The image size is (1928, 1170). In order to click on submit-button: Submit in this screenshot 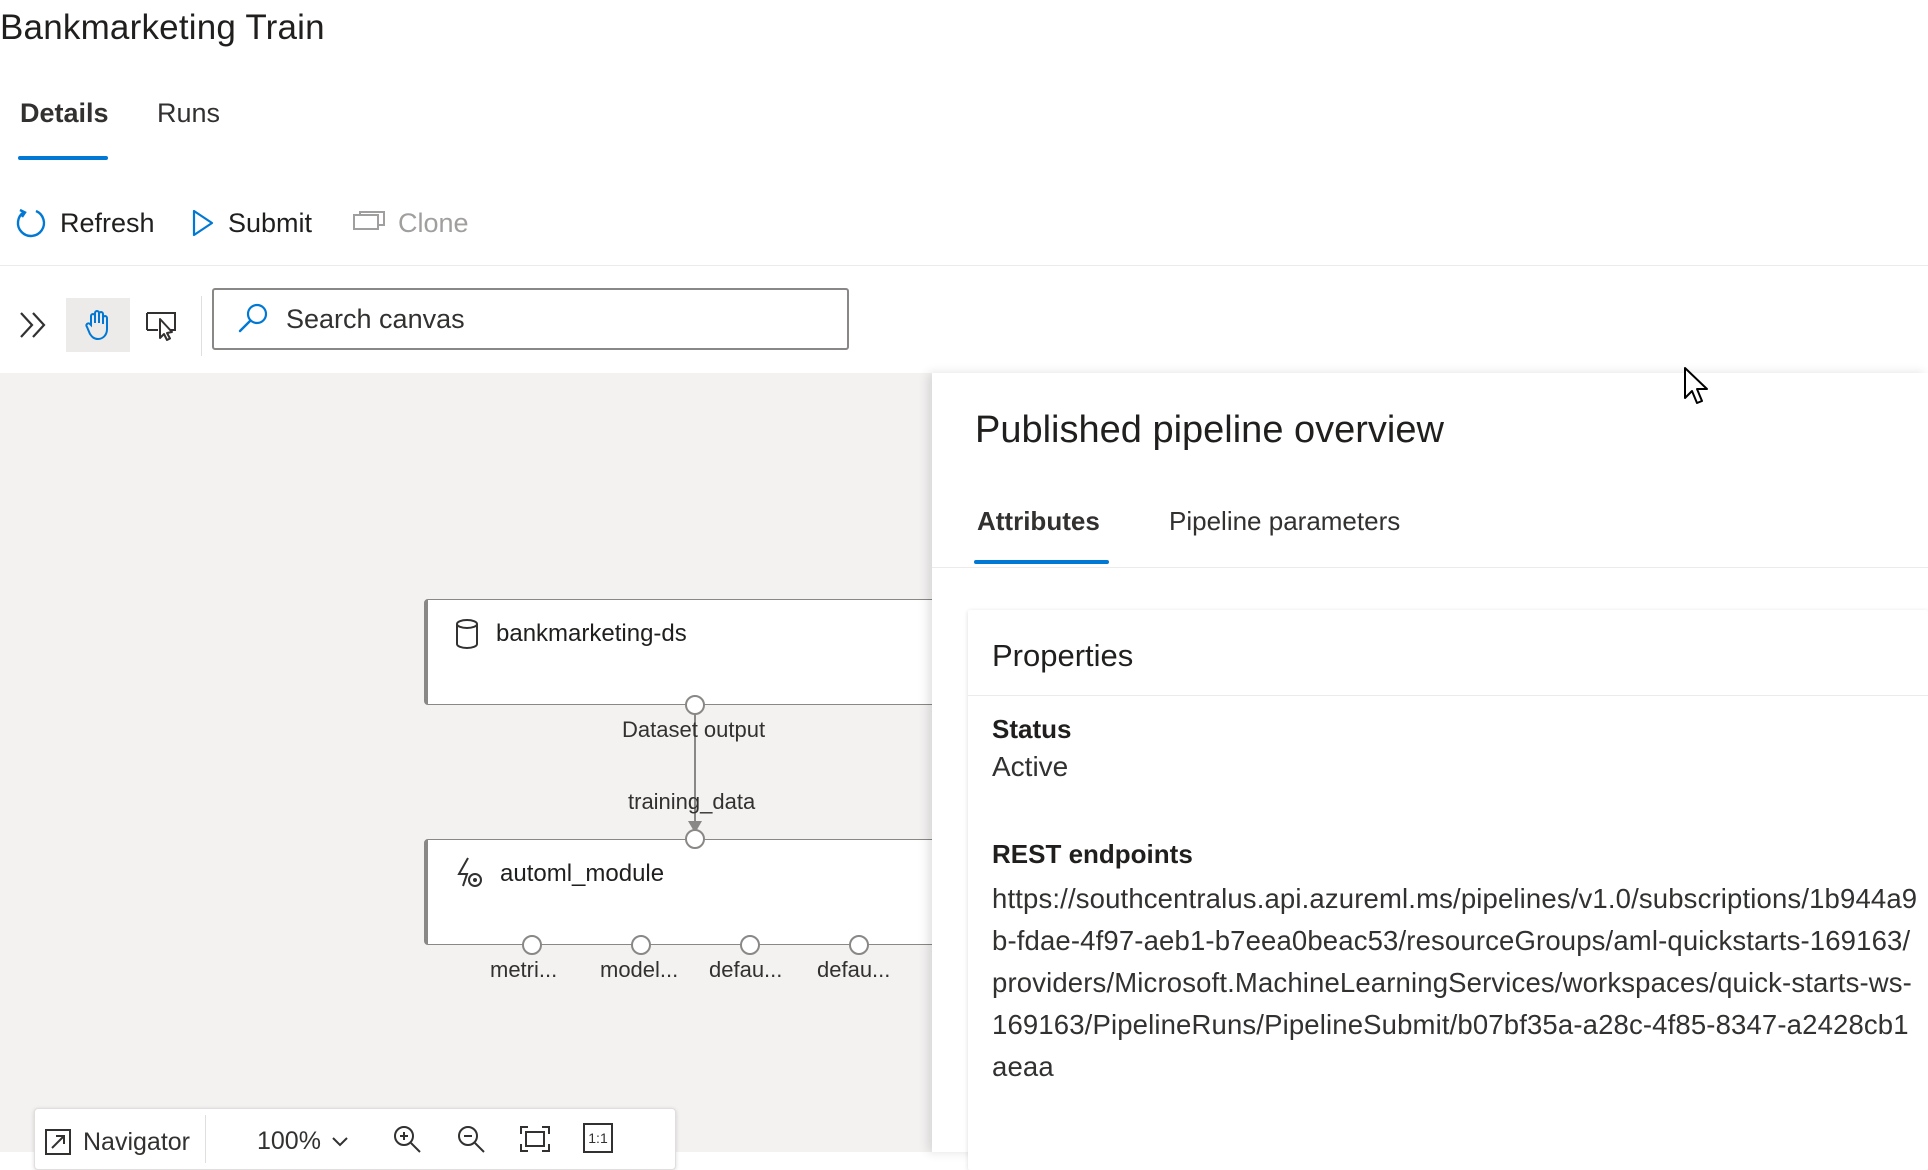, I will do `click(251, 223)`.